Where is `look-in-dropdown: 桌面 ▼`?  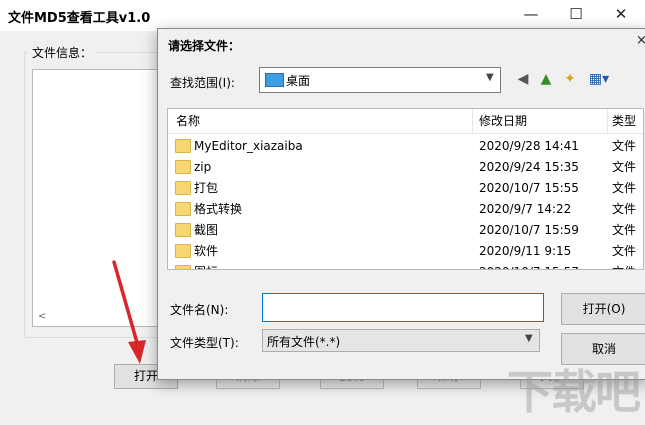
look-in-dropdown: 桌面 ▼ is located at coordinates (380, 80).